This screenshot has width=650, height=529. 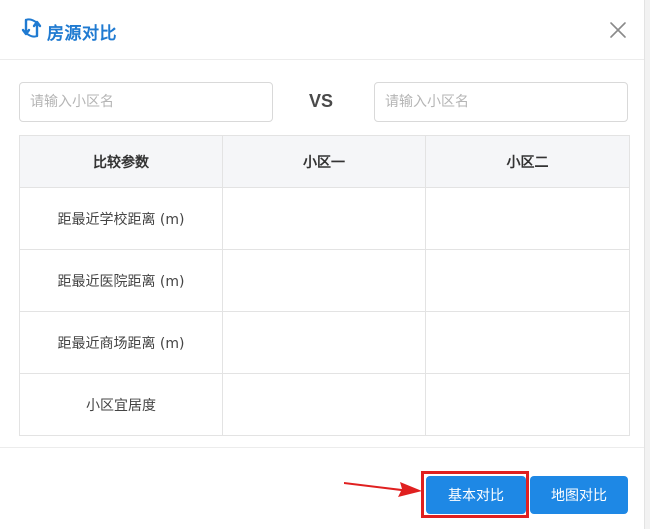 What do you see at coordinates (121, 280) in the screenshot?
I see `row-label-hospital-distance: 距最近医院距离 (m)` at bounding box center [121, 280].